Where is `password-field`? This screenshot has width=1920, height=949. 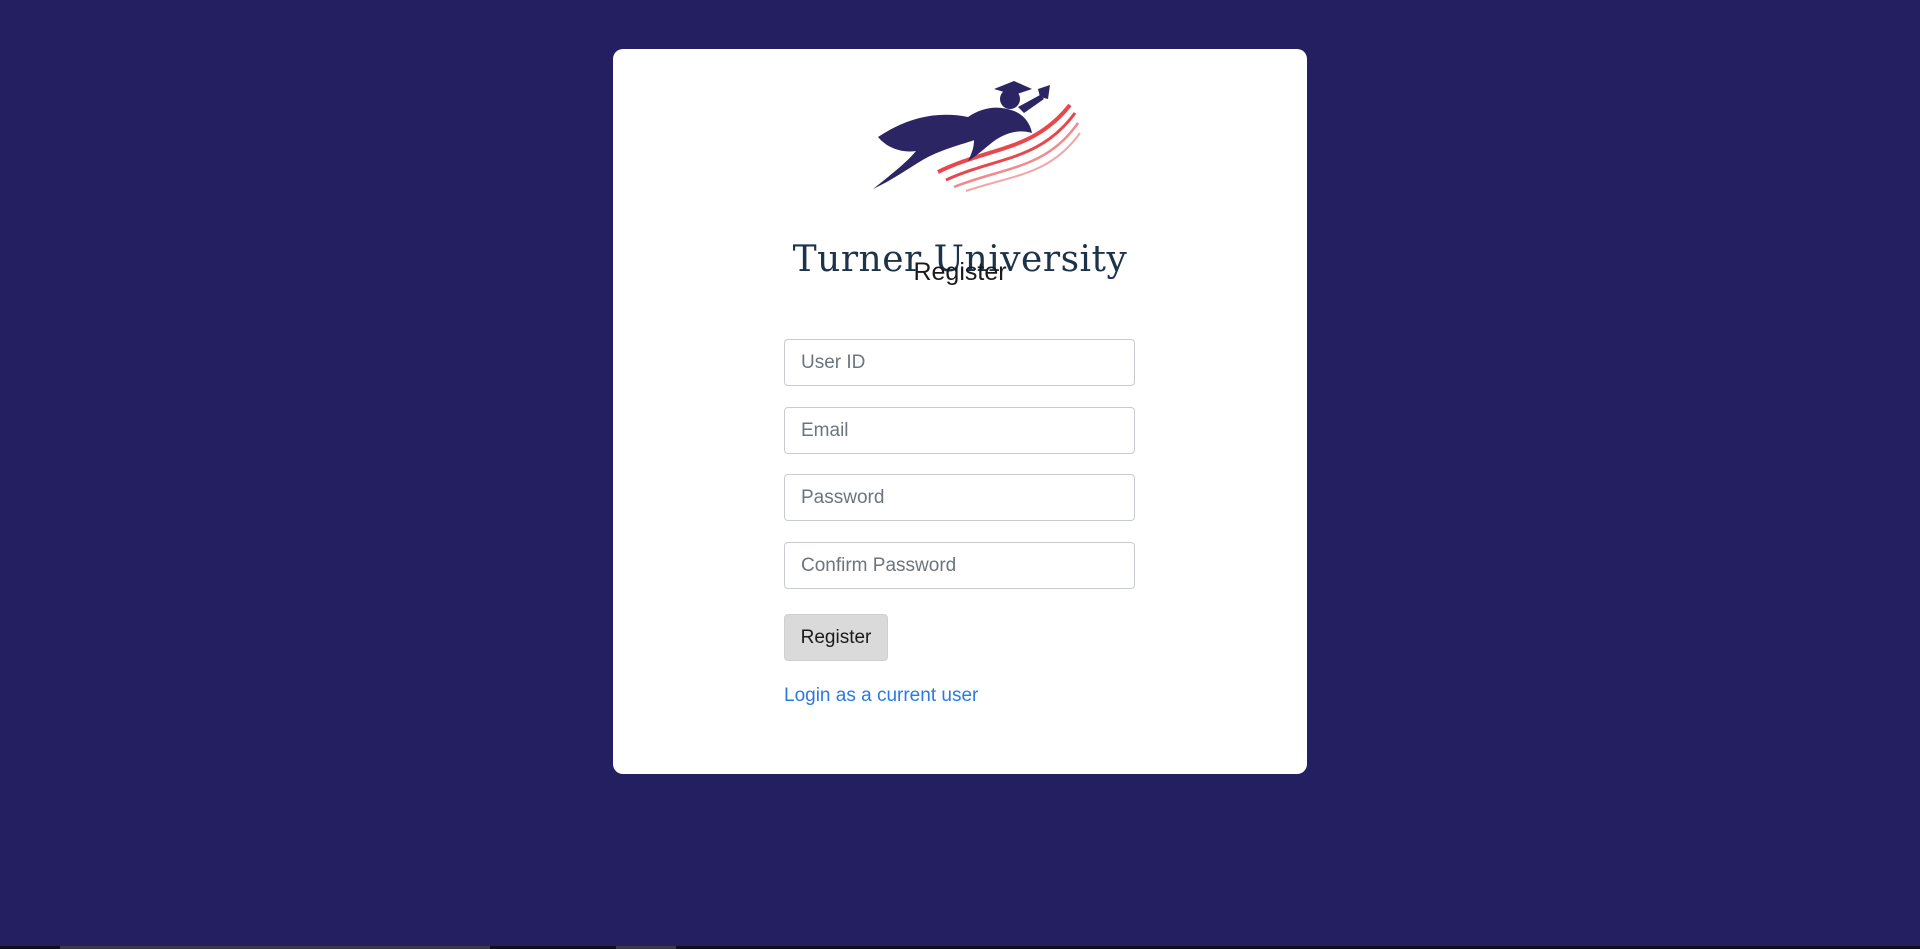
password-field is located at coordinates (959, 497).